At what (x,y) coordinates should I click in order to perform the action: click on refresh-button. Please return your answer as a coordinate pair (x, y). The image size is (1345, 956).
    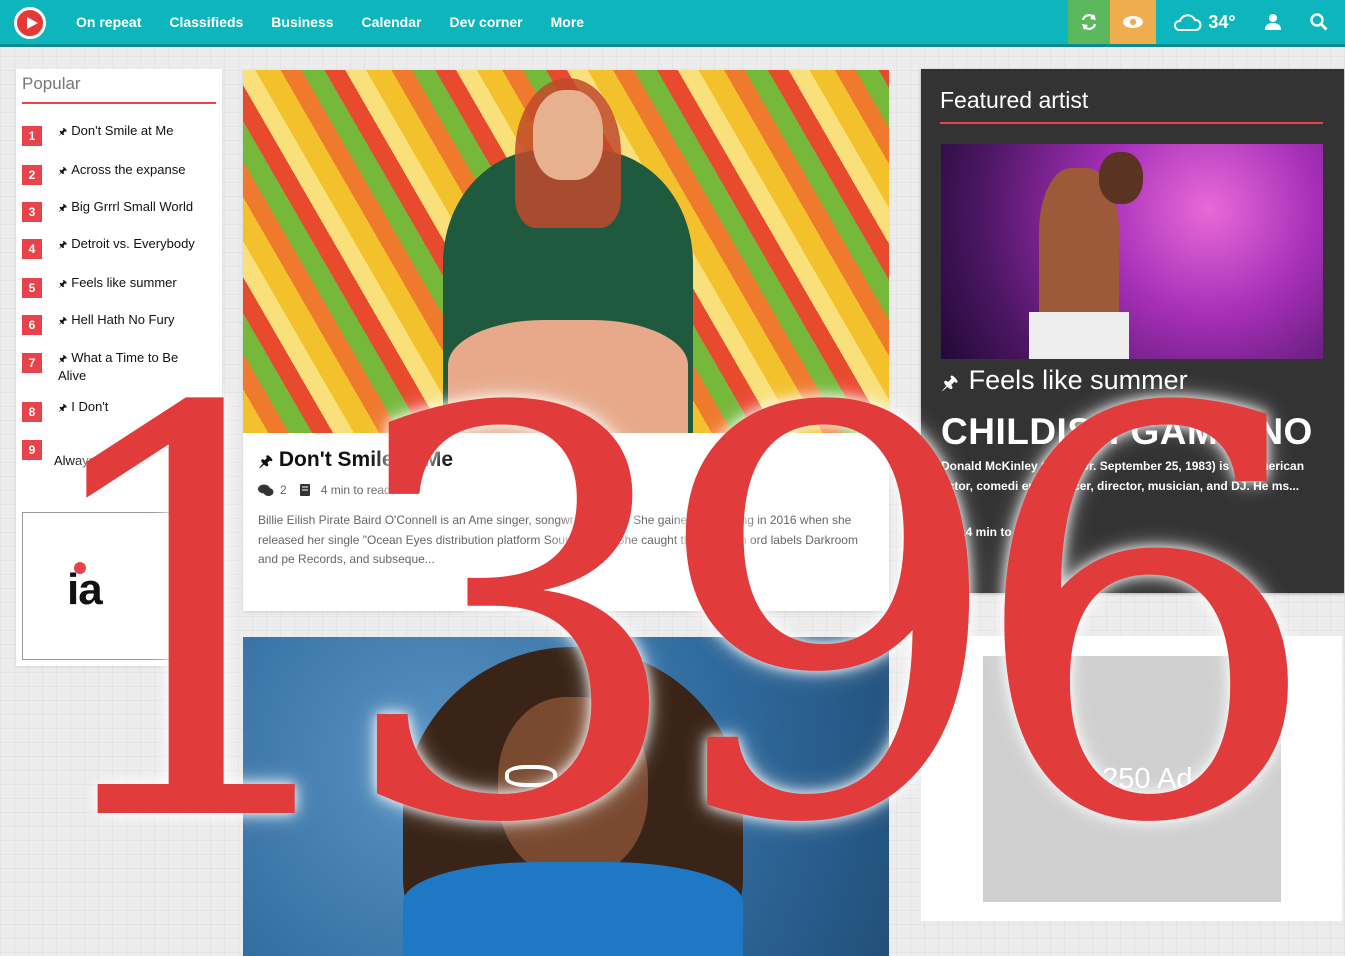
    Looking at the image, I should click on (1089, 22).